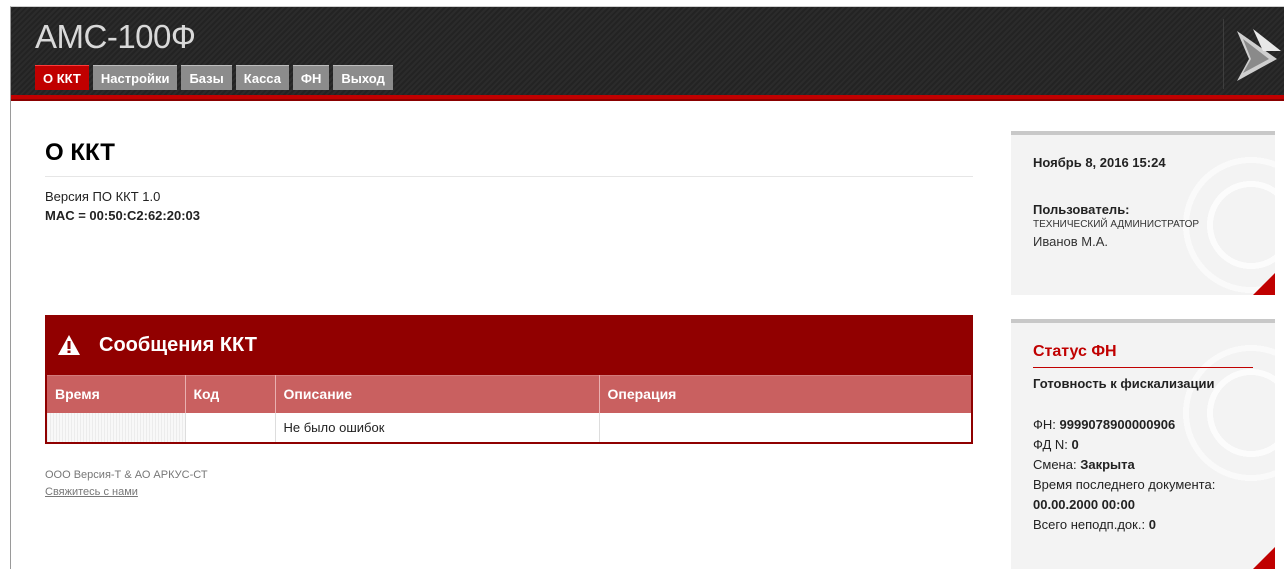  I want to click on fn-number-row: ФН: 9999078900000906, so click(1104, 424).